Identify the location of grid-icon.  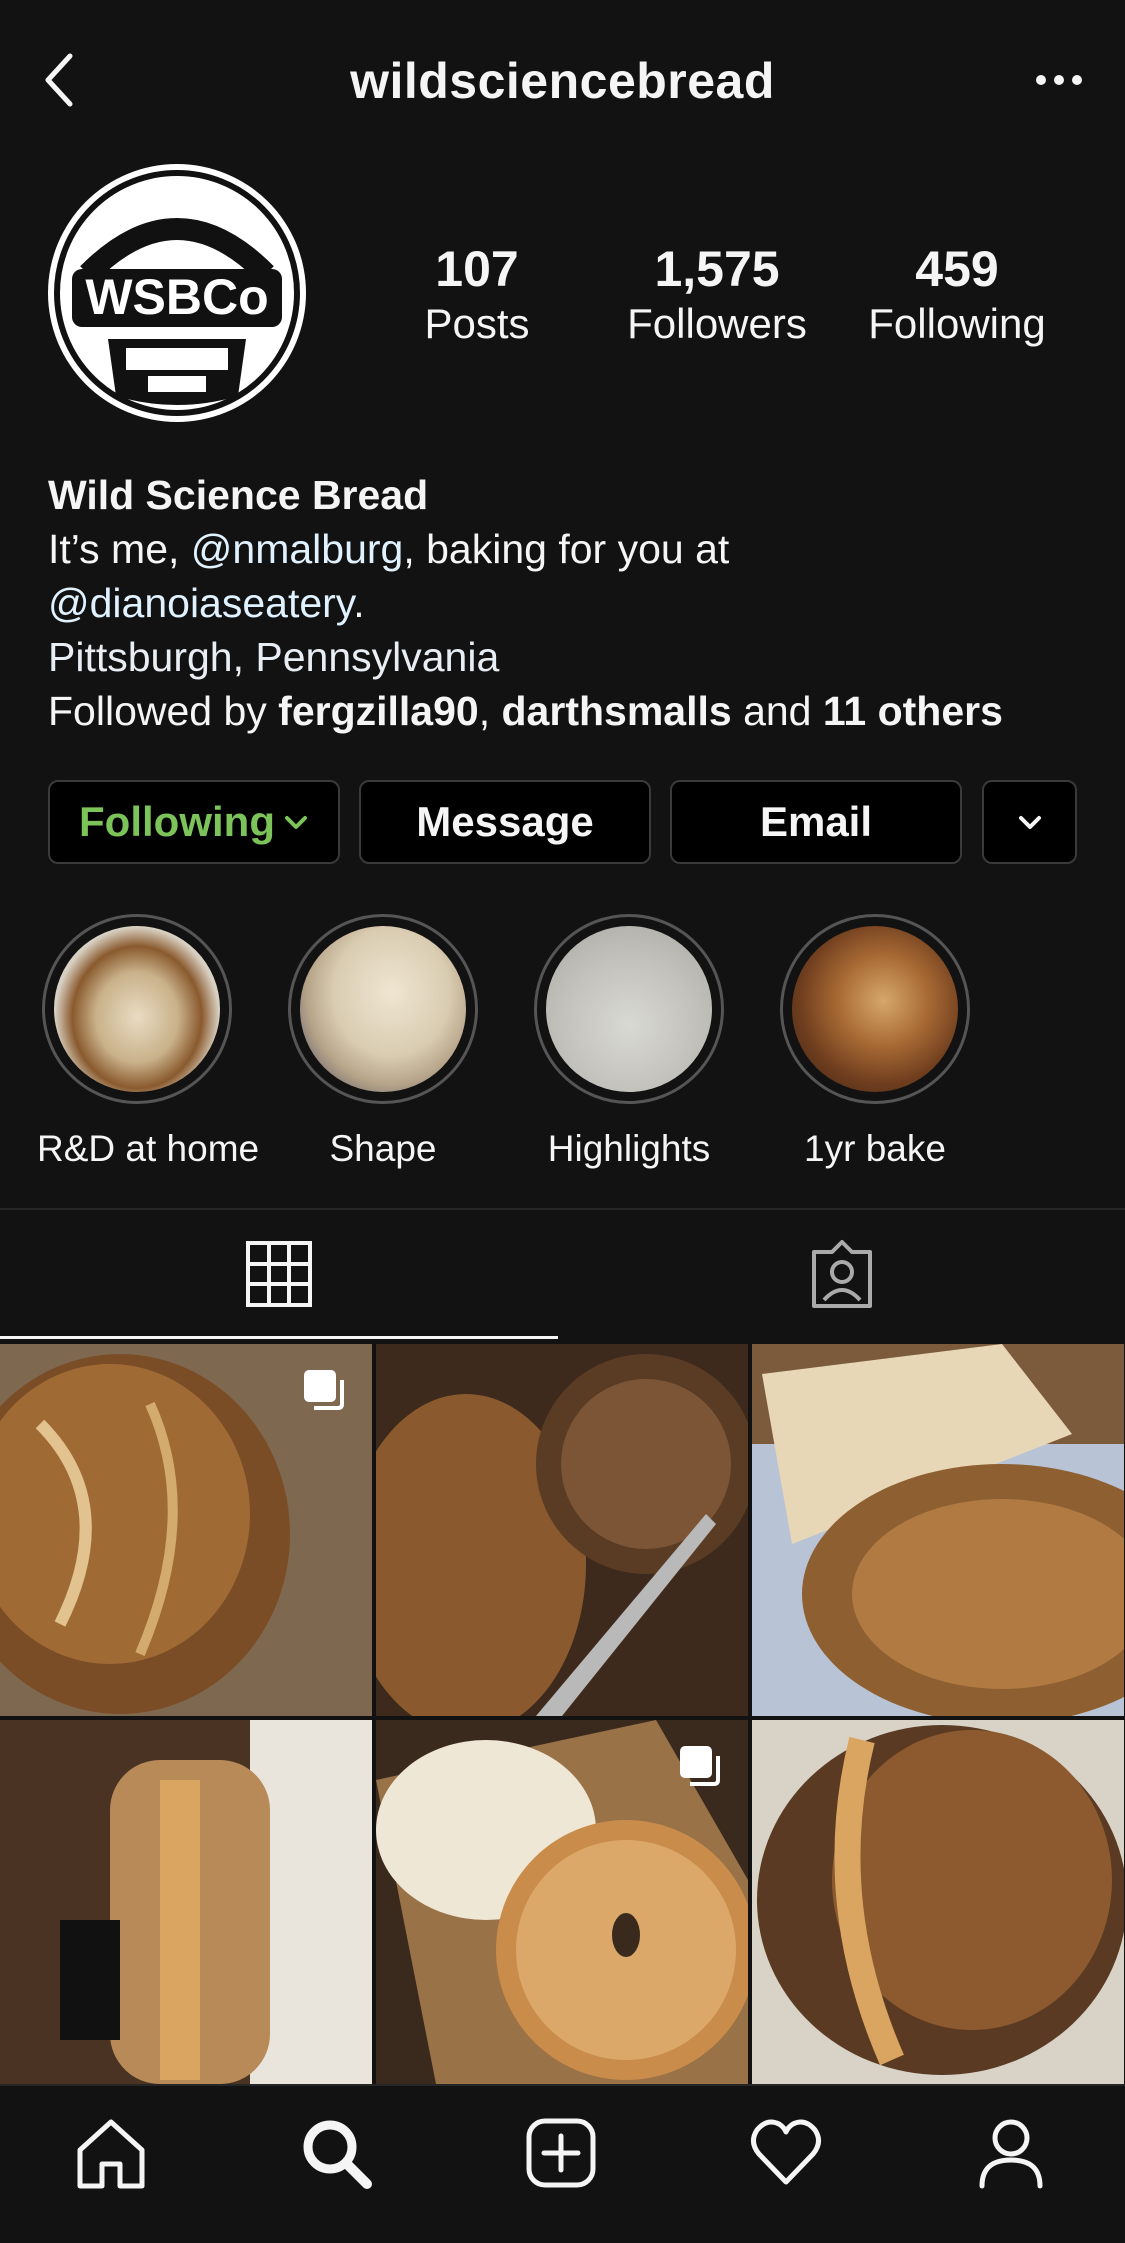
(279, 1274).